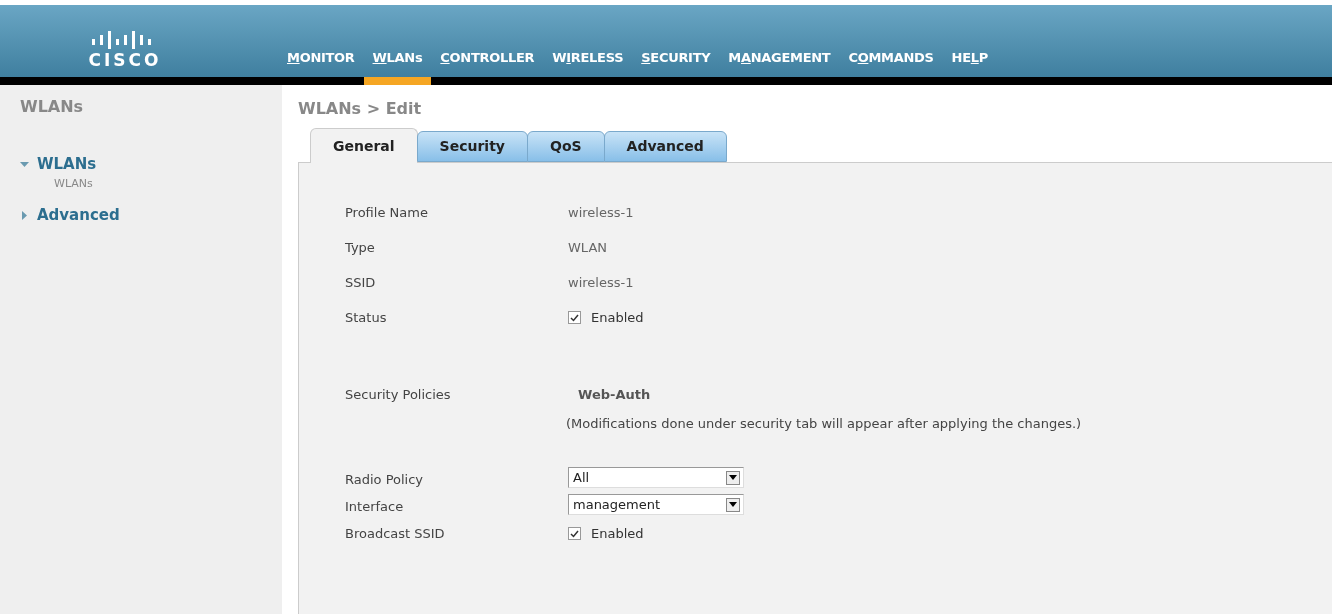  Describe the element at coordinates (73, 183) in the screenshot. I see `sidebar-subitem: WLANs` at that location.